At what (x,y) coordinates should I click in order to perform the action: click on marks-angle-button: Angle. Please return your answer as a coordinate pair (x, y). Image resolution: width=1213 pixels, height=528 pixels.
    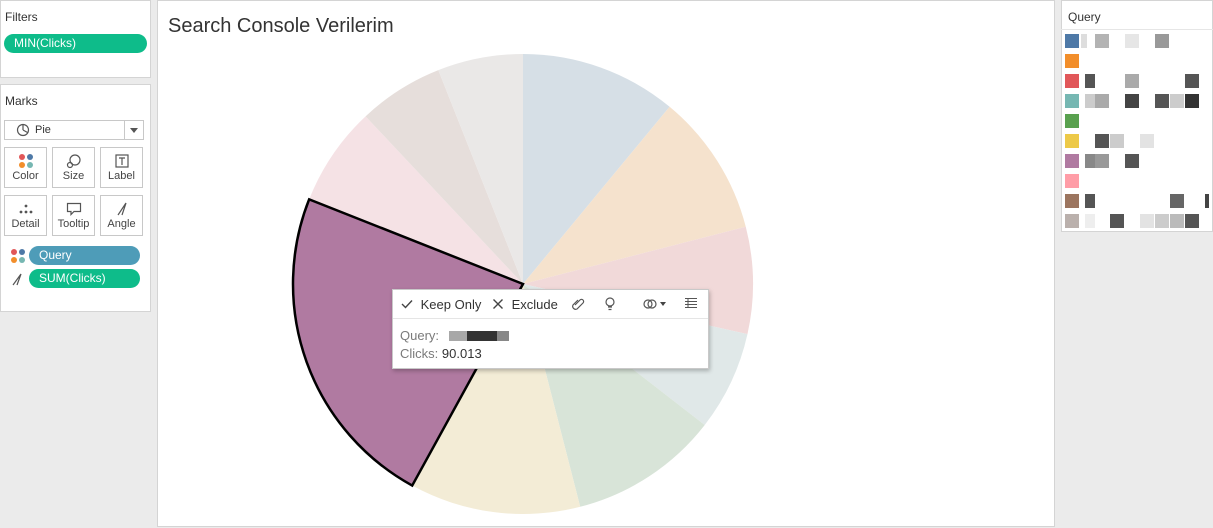
    Looking at the image, I should click on (121, 215).